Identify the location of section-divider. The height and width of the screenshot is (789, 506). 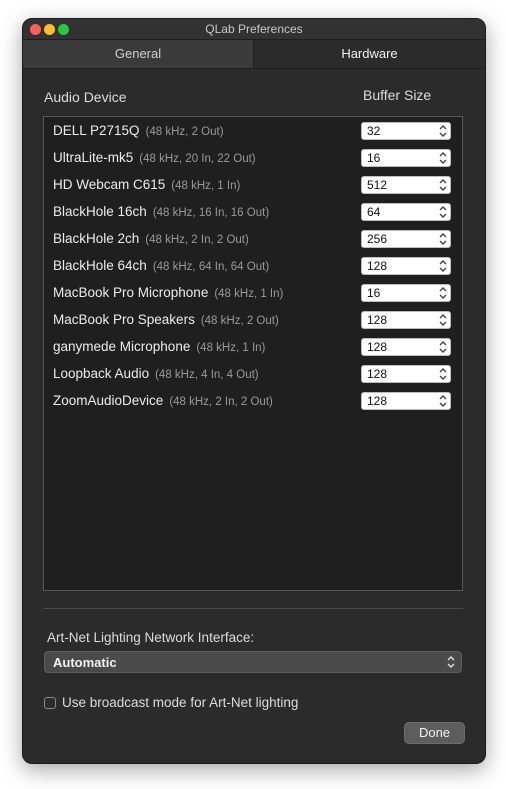
(253, 608).